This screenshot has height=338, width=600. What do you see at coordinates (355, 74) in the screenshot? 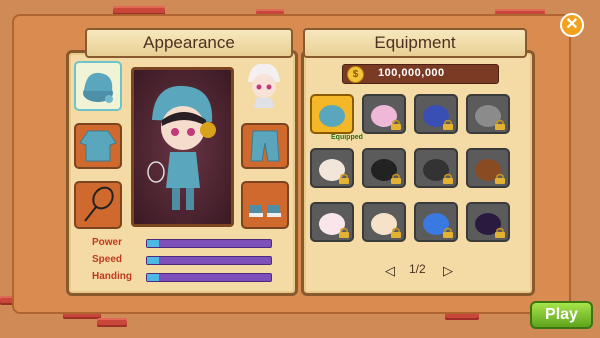
I see `coin-icon: $` at bounding box center [355, 74].